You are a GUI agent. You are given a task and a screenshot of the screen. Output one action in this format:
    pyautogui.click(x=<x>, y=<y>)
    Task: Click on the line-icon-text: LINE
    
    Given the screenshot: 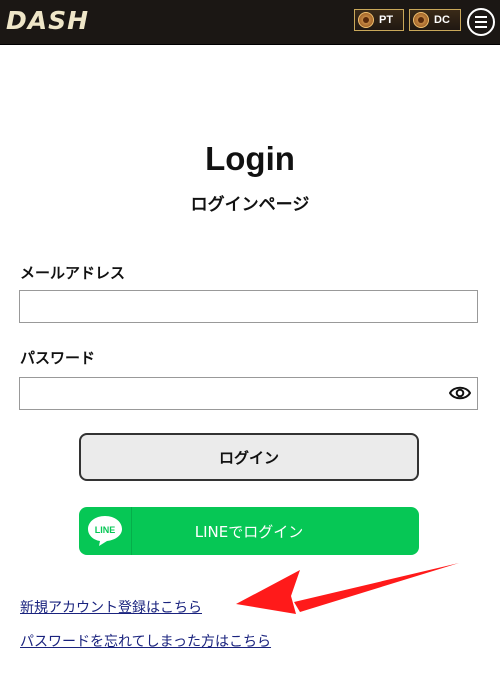 What is the action you would take?
    pyautogui.click(x=105, y=530)
    